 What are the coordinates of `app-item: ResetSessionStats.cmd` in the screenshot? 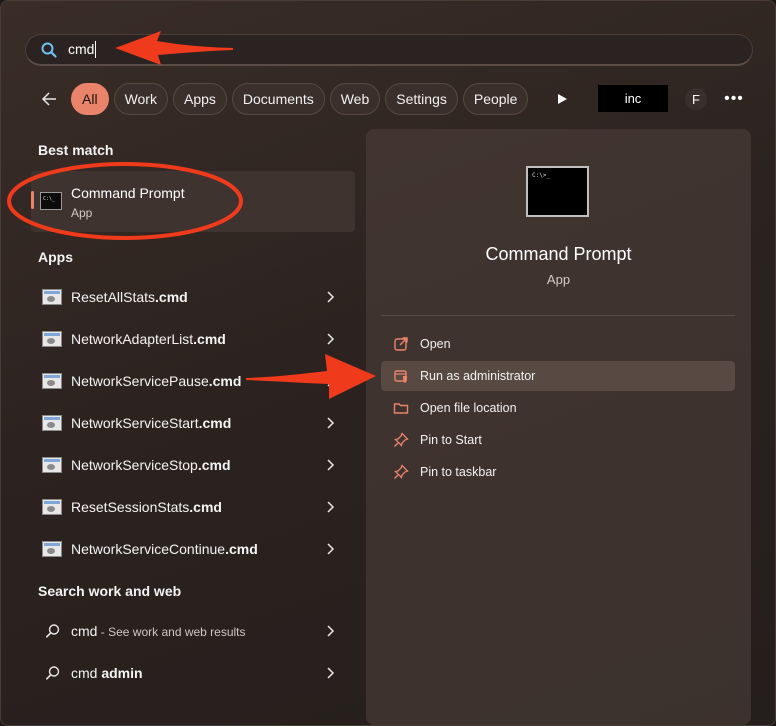 It's located at (191, 507).